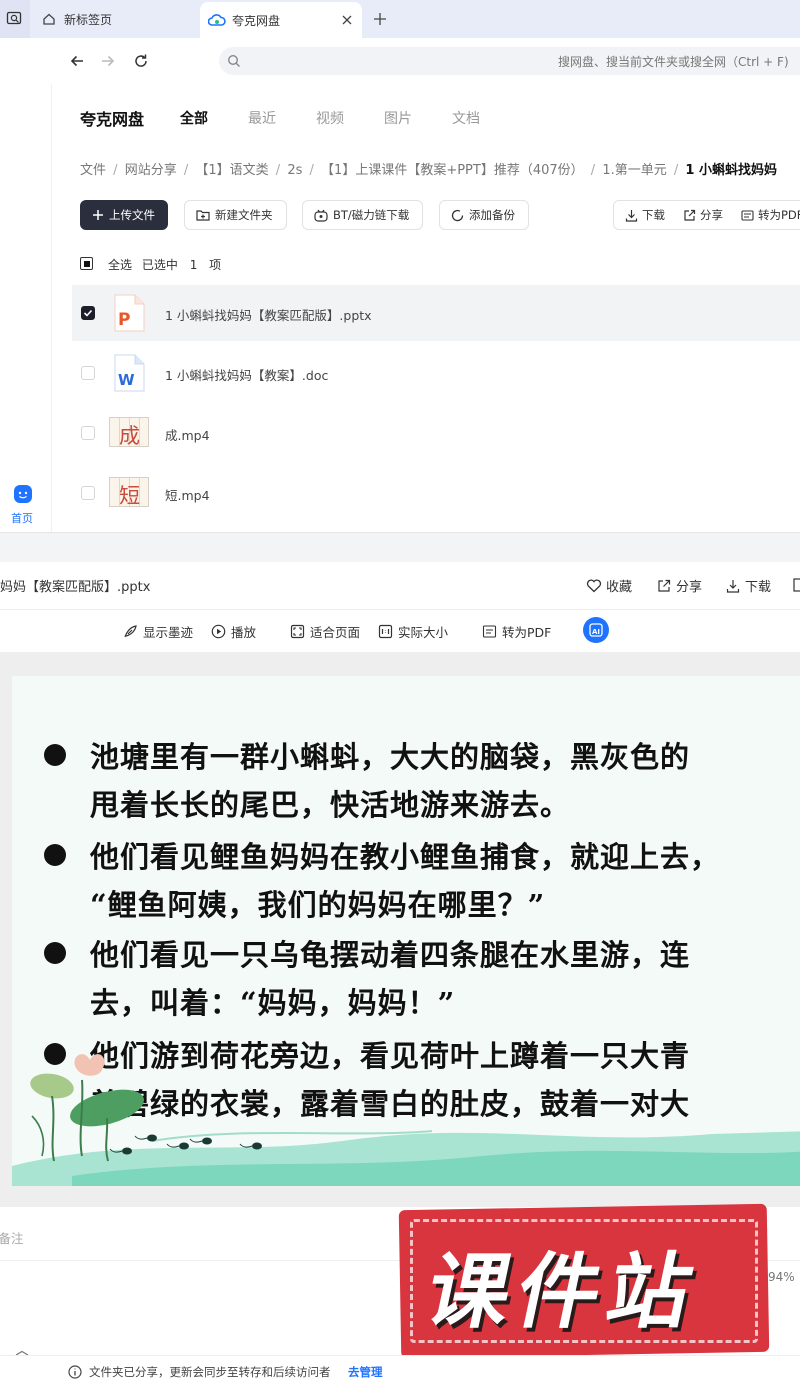  I want to click on browser-tab-bar: 新标签页 夸克网盘, so click(400, 19).